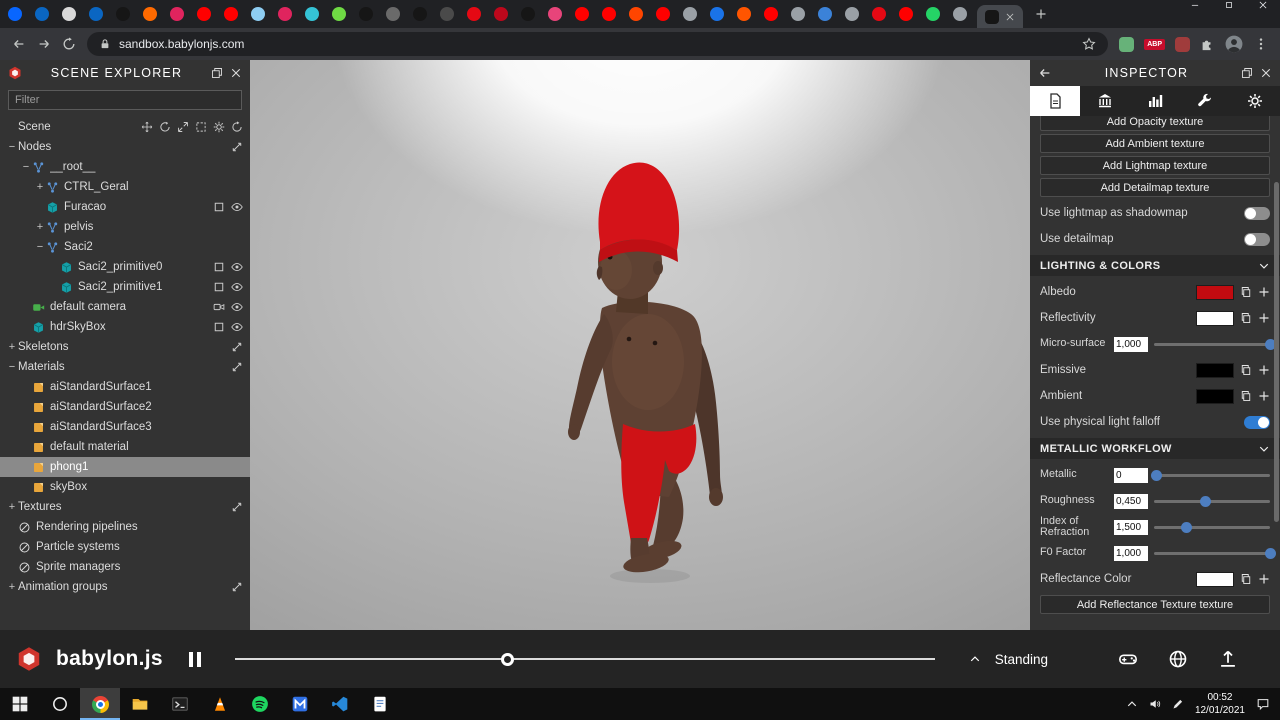  What do you see at coordinates (584, 659) in the screenshot?
I see `timeline-slider` at bounding box center [584, 659].